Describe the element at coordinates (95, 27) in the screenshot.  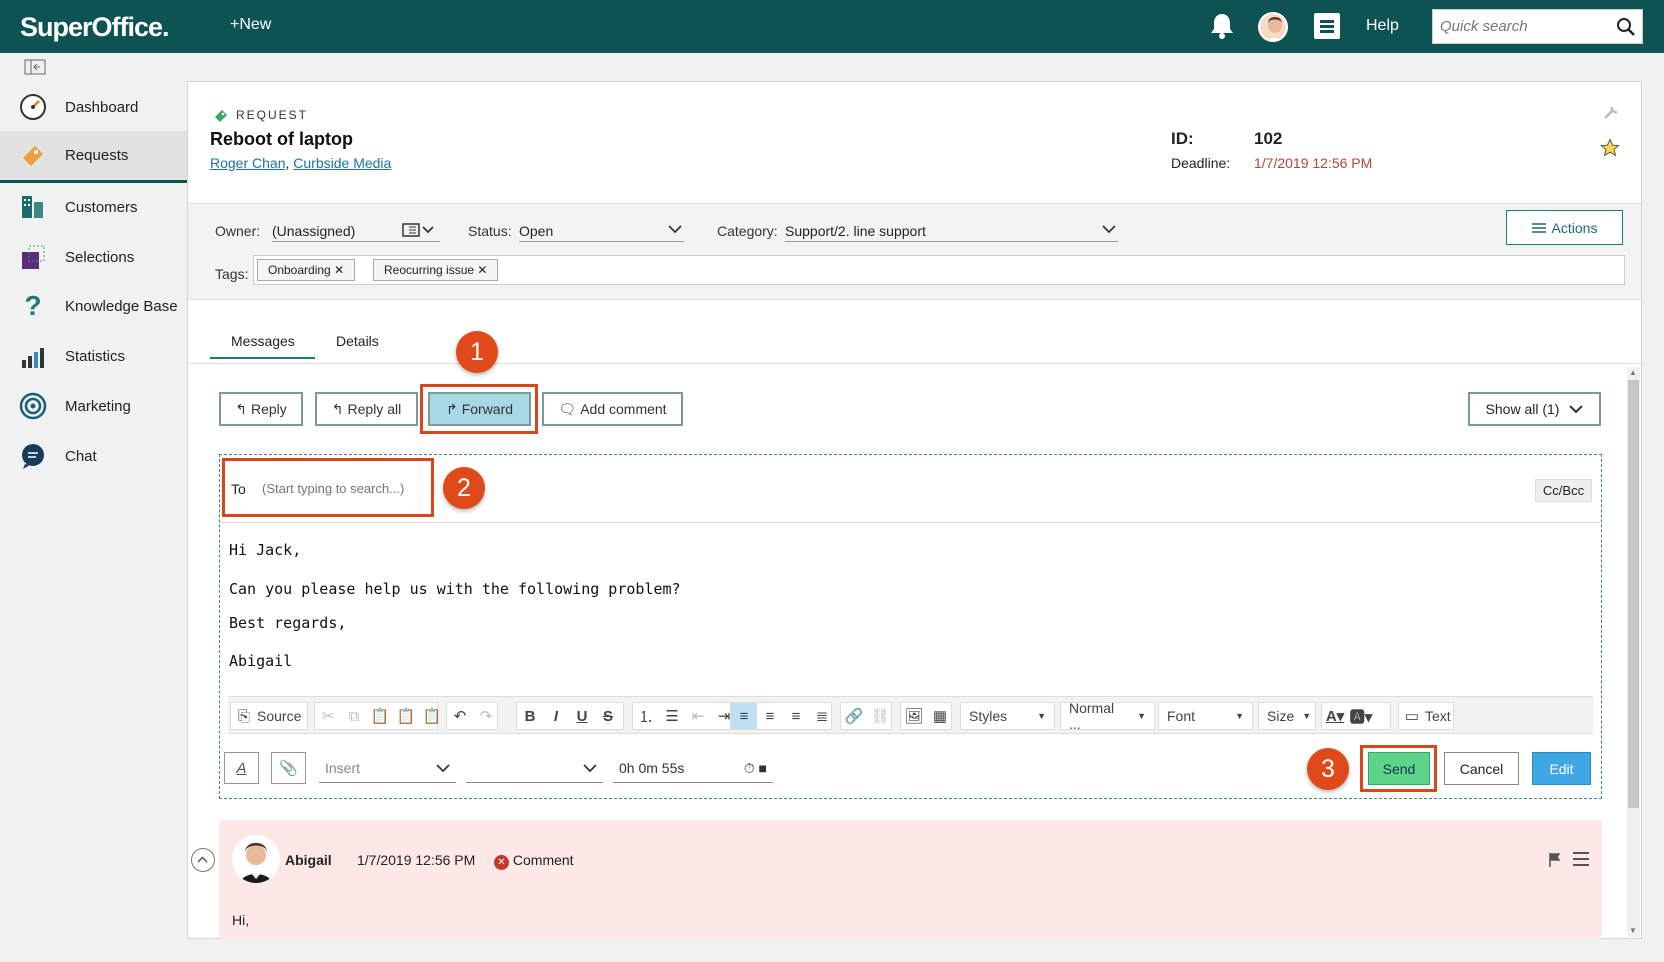
I see `app-logo: SuperOffice.` at that location.